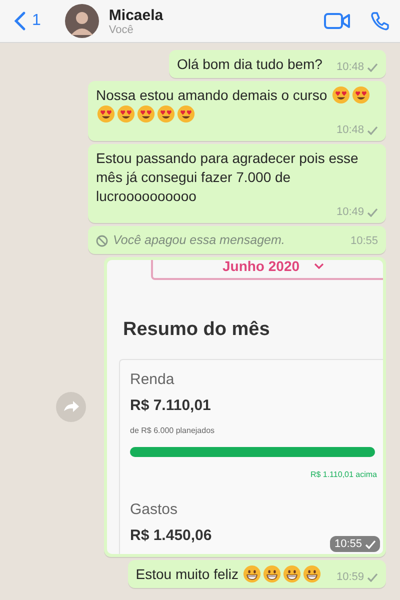  Describe the element at coordinates (187, 574) in the screenshot. I see `message-text: Estou muito feliz` at that location.